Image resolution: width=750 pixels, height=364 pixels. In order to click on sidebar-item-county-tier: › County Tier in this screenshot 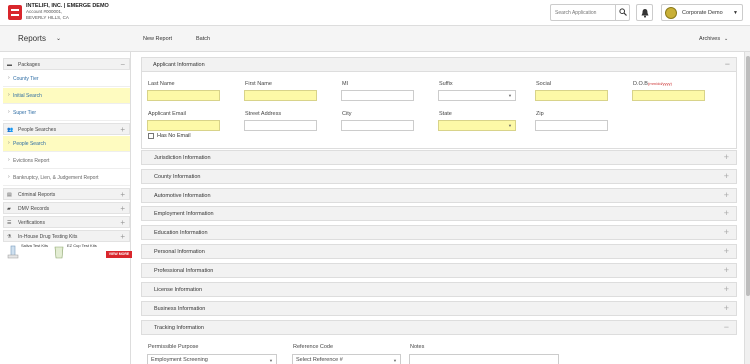, I will do `click(66, 79)`.